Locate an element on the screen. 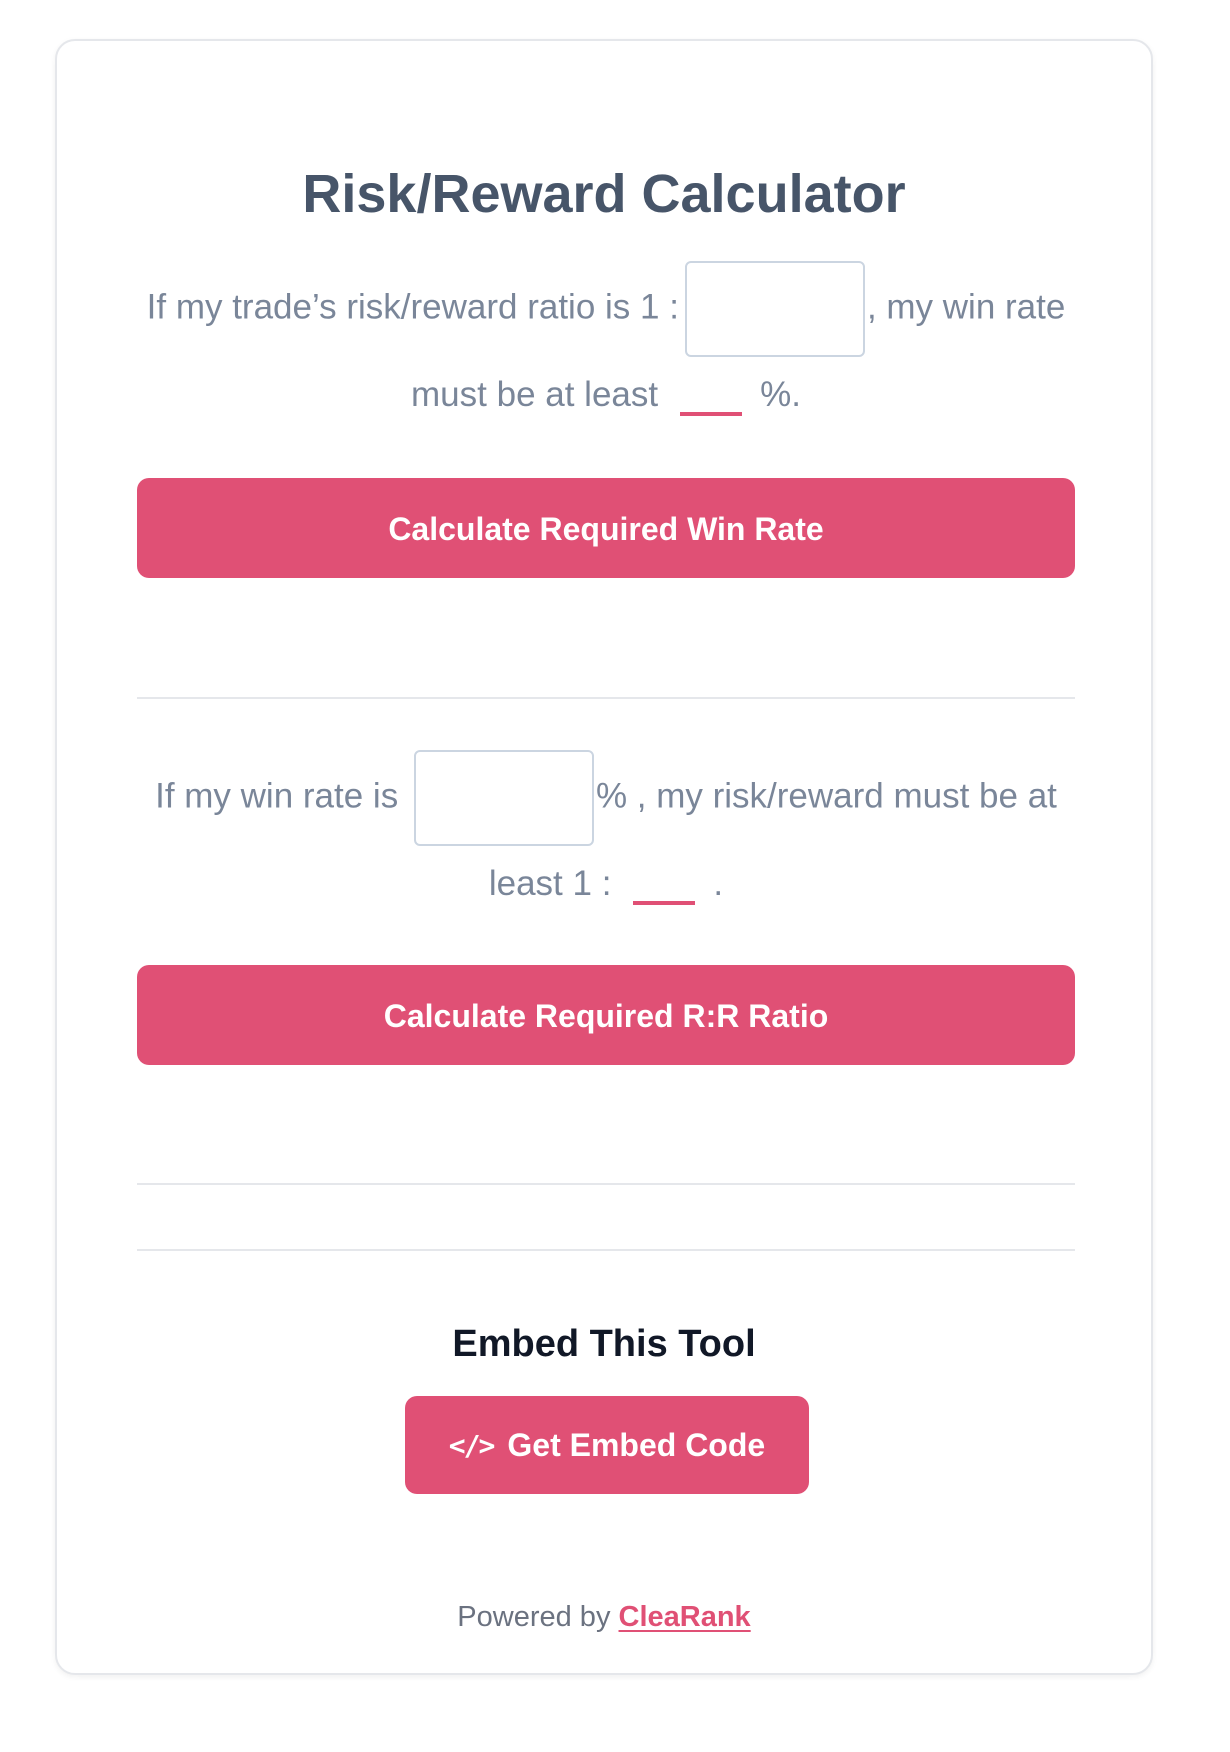  reward-ratio-input is located at coordinates (774, 309).